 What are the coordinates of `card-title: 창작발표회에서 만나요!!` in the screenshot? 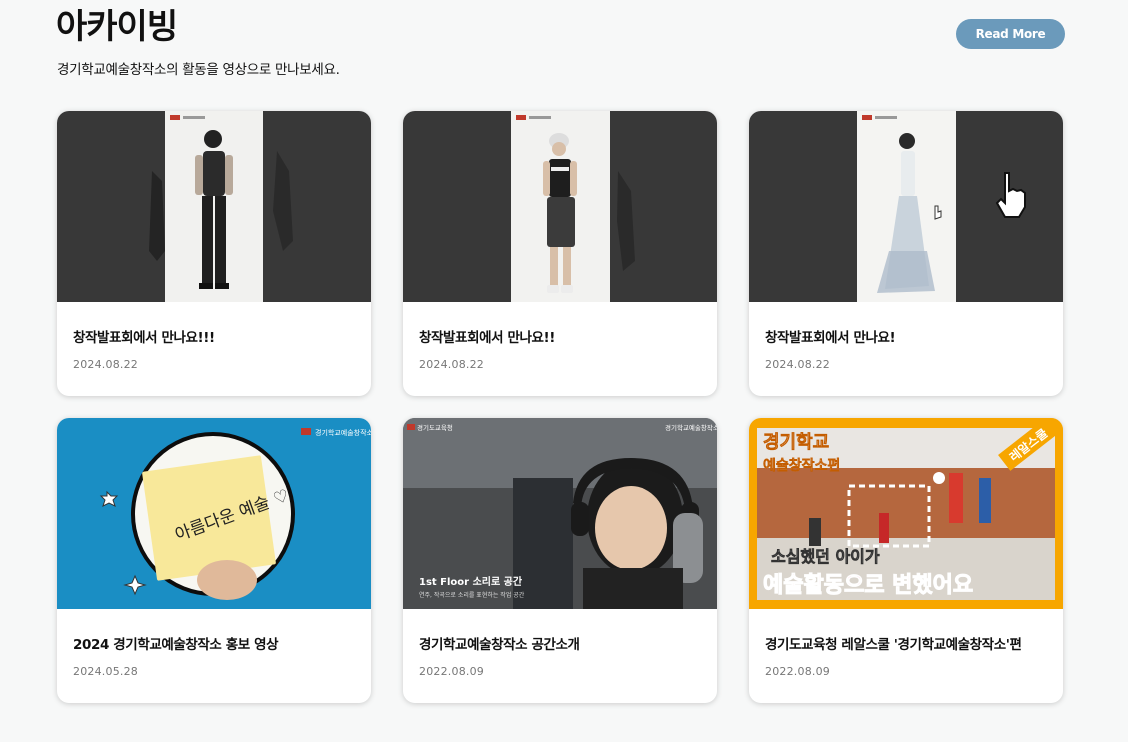 It's located at (487, 338).